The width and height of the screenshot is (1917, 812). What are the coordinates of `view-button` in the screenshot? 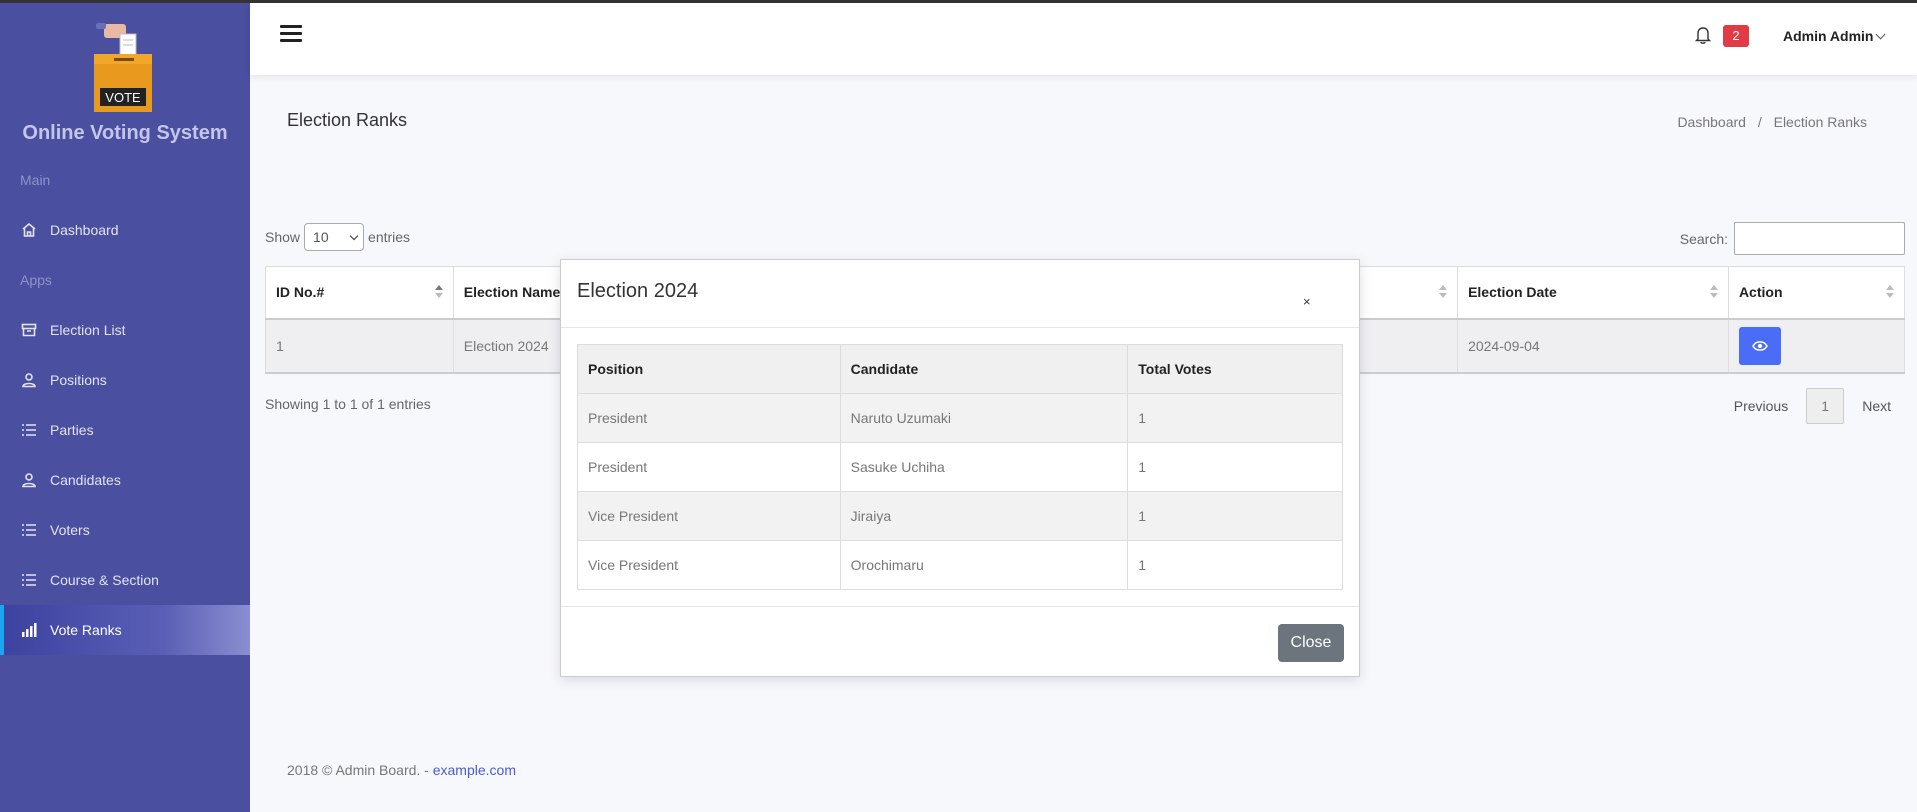 It's located at (1759, 345).